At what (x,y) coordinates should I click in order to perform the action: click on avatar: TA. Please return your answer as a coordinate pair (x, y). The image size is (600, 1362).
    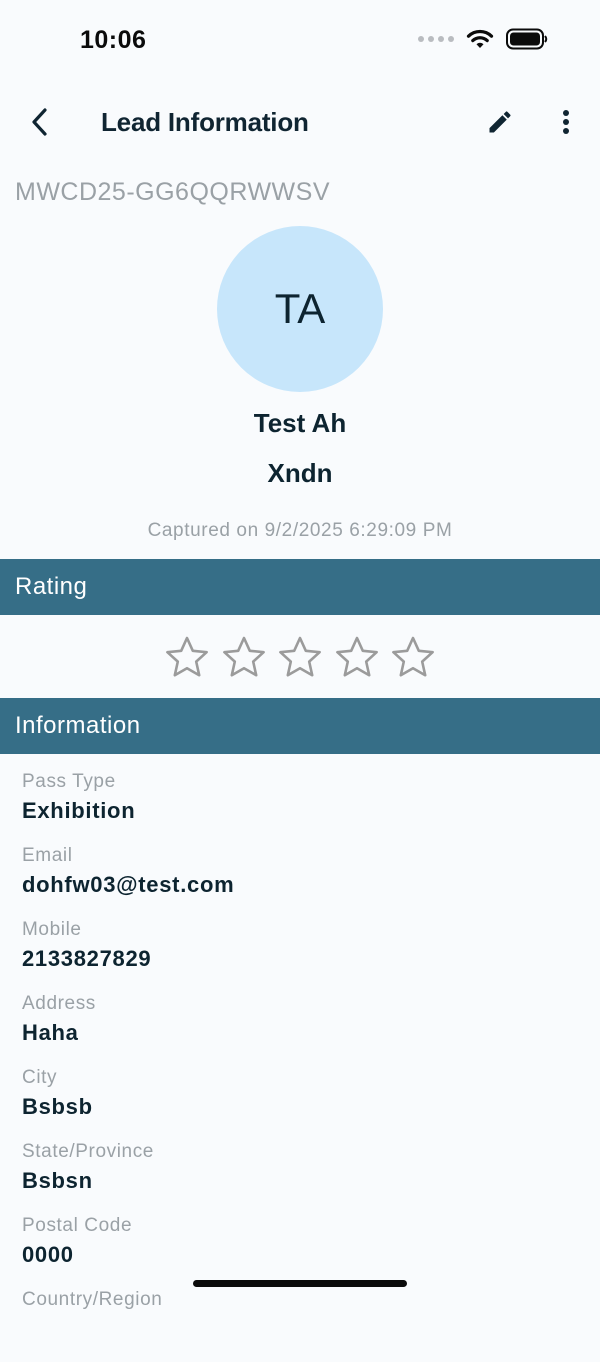
    Looking at the image, I should click on (300, 309).